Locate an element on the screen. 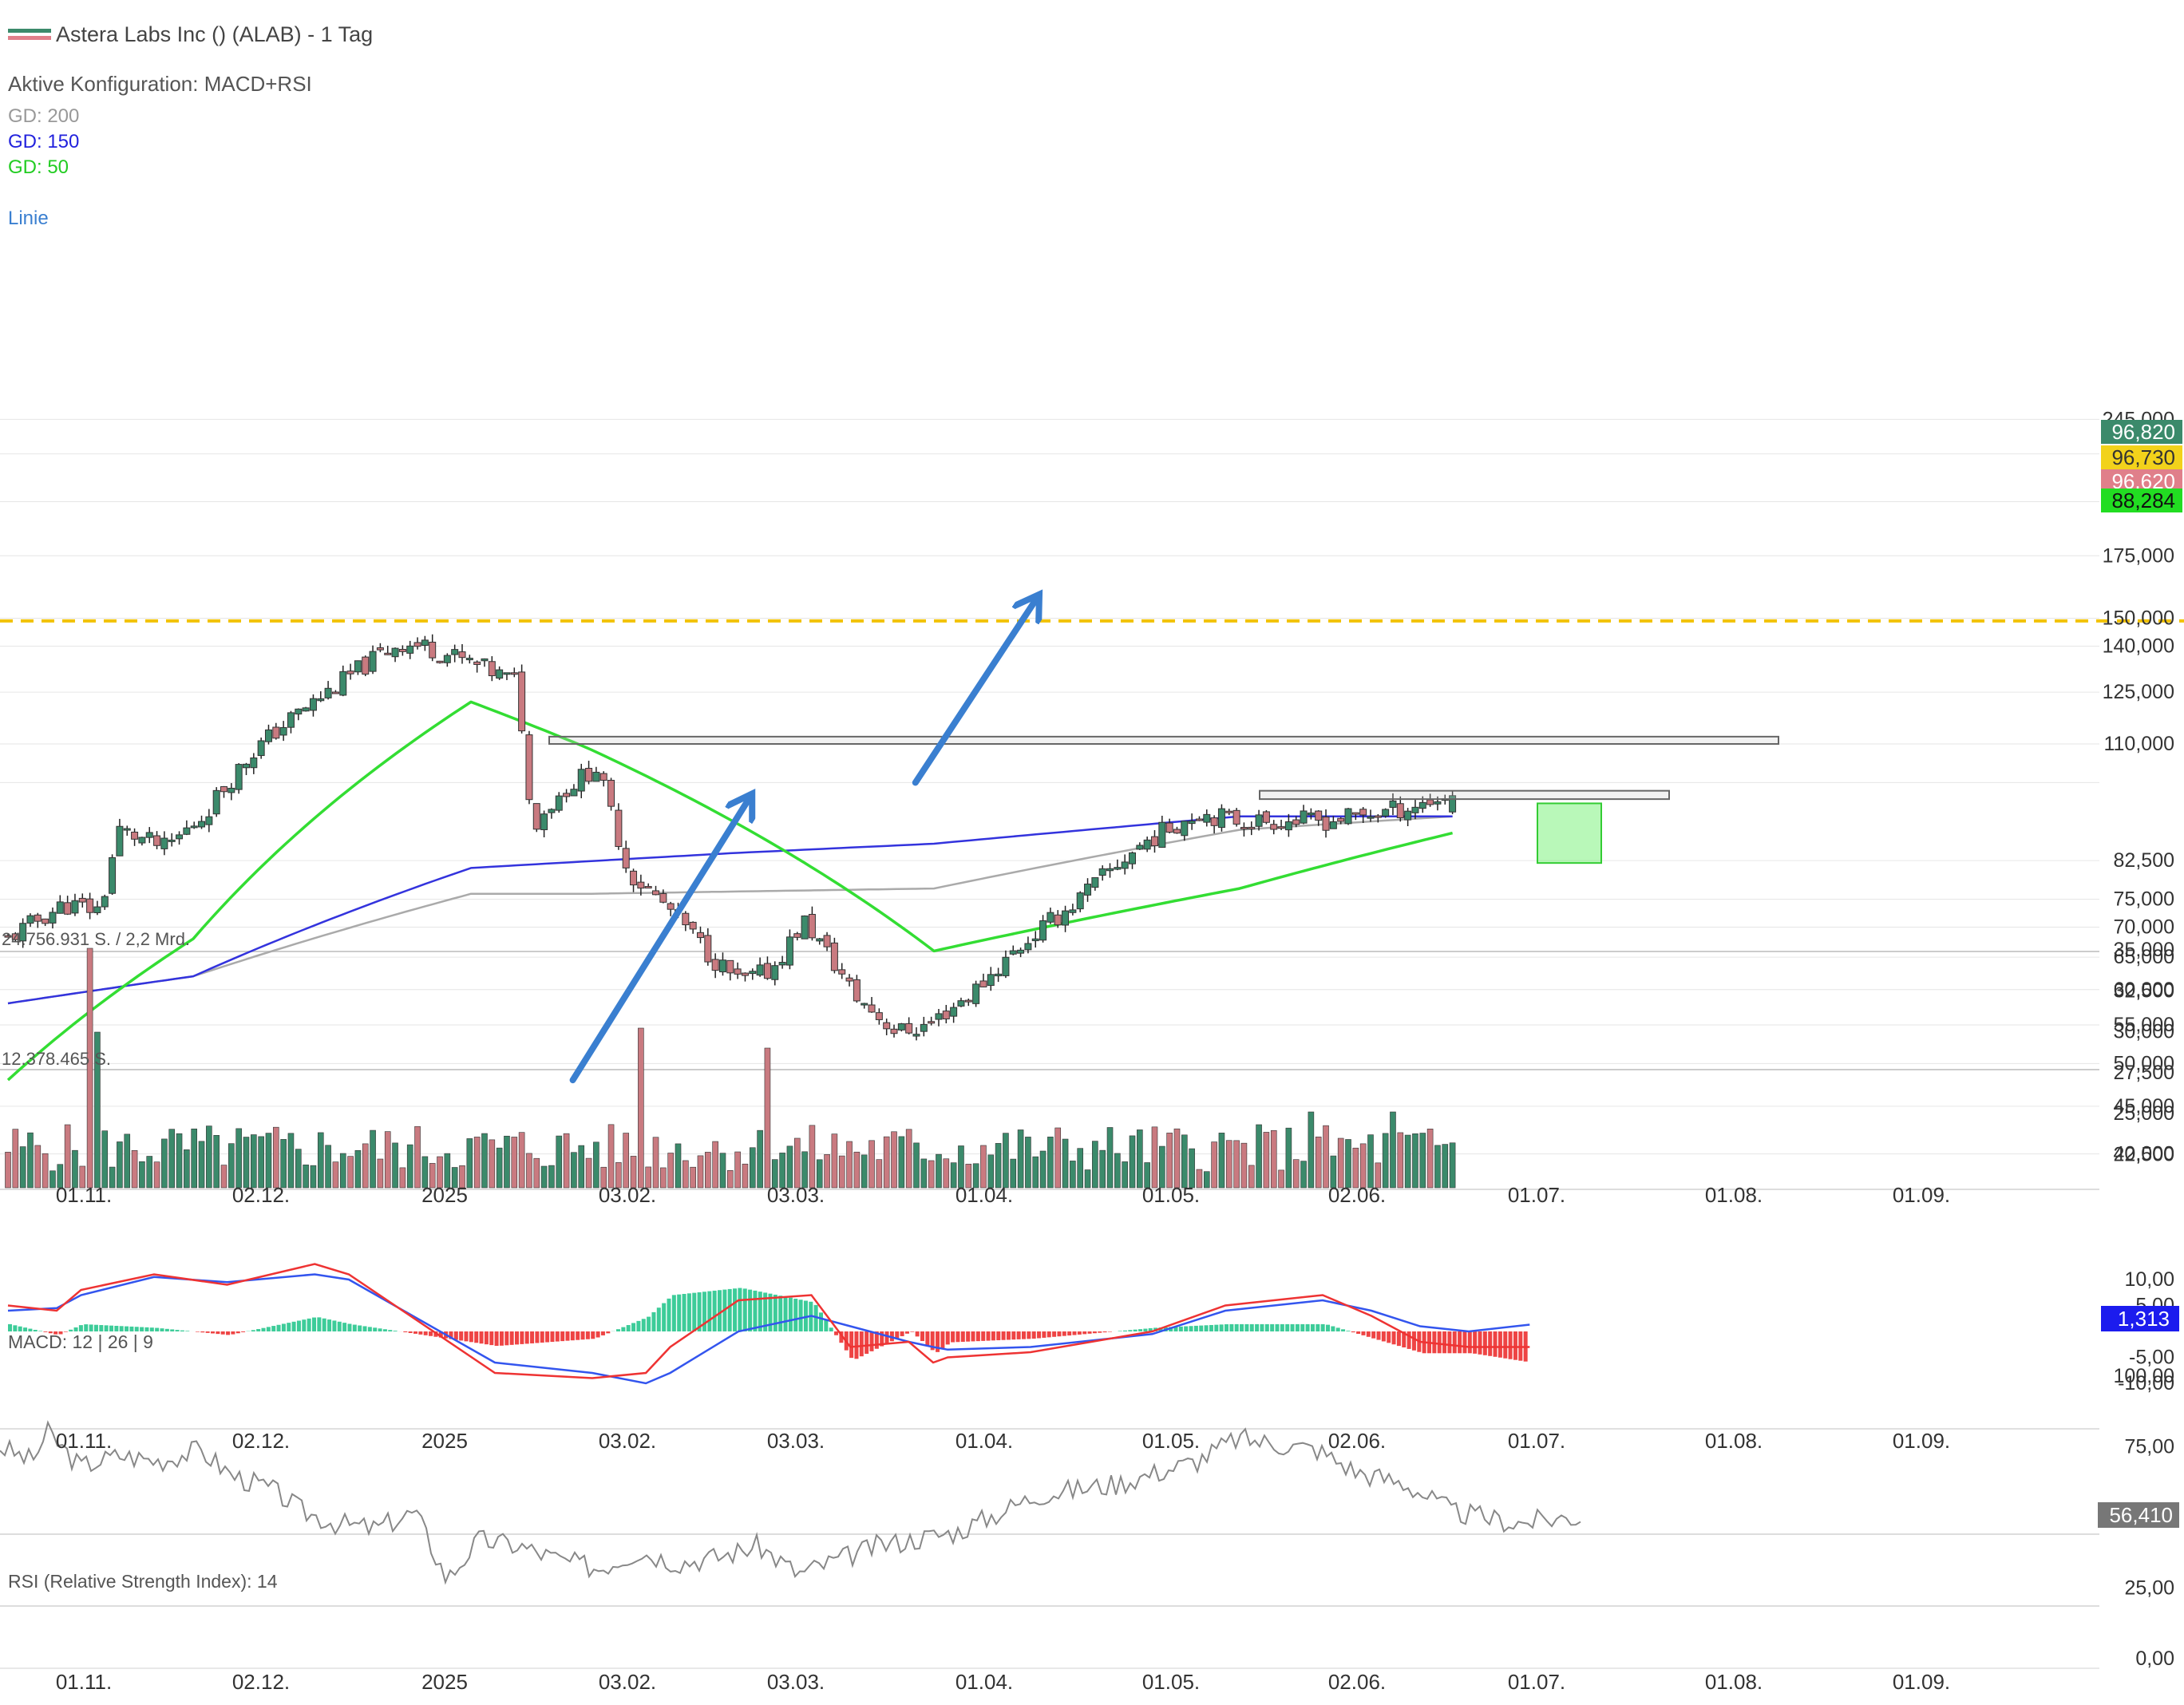 The width and height of the screenshot is (2184, 1705). gd50-legend: GD: 50 is located at coordinates (39, 167).